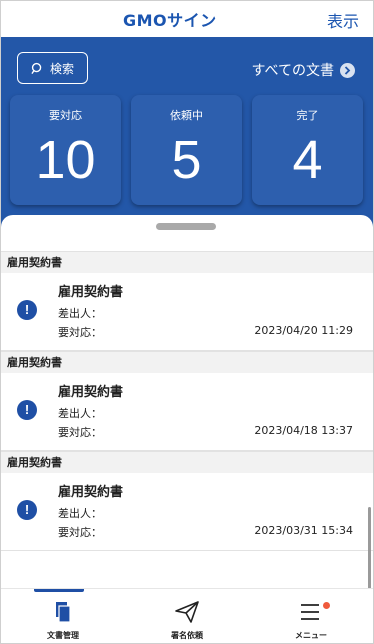 The width and height of the screenshot is (374, 644). Describe the element at coordinates (186, 160) in the screenshot. I see `card-count: 5` at that location.